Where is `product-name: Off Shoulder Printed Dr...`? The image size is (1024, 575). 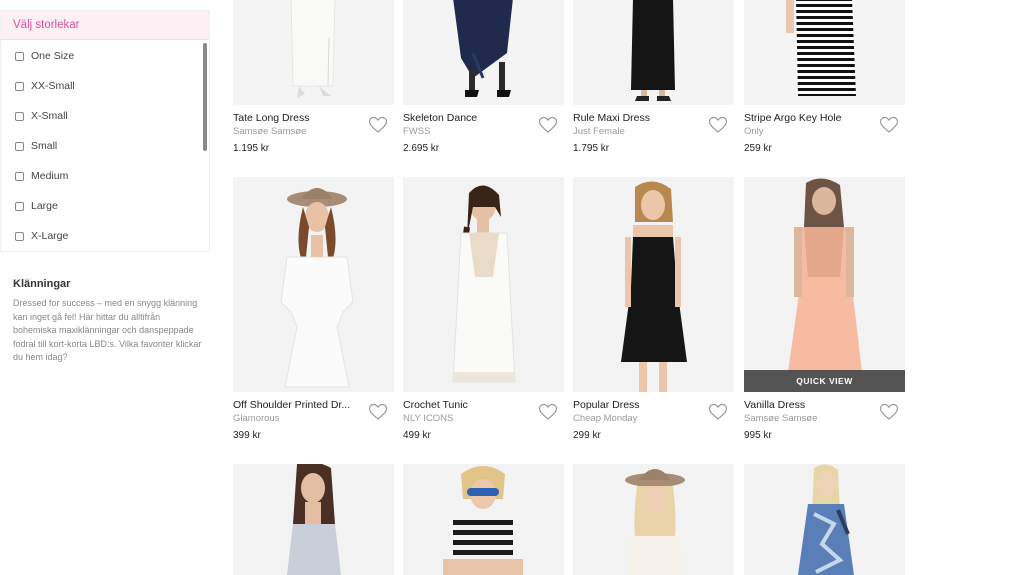
product-name: Off Shoulder Printed Dr... is located at coordinates (294, 405).